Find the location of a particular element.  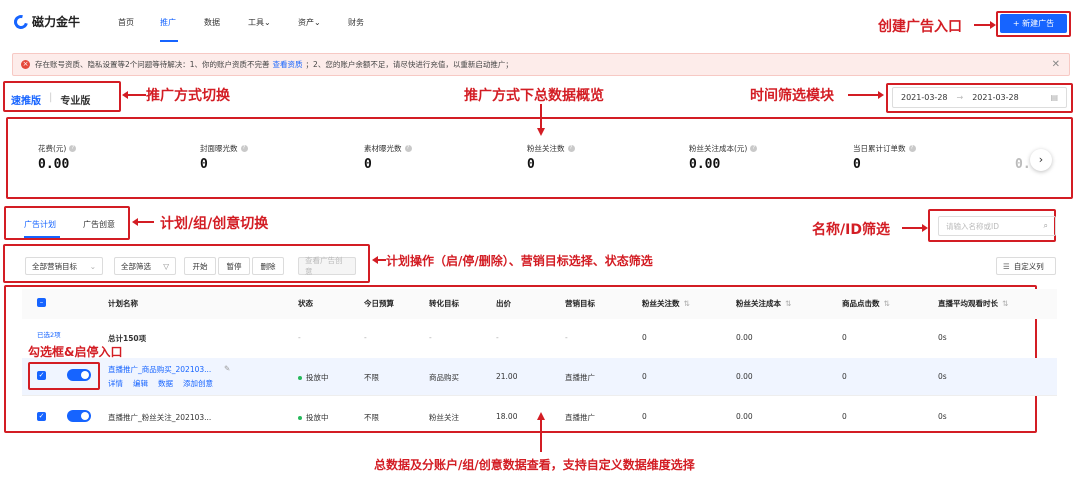

annotation-data: 总数据及分账户/组/创意数据查看，支持自定义数据维度选择 is located at coordinates (534, 465).